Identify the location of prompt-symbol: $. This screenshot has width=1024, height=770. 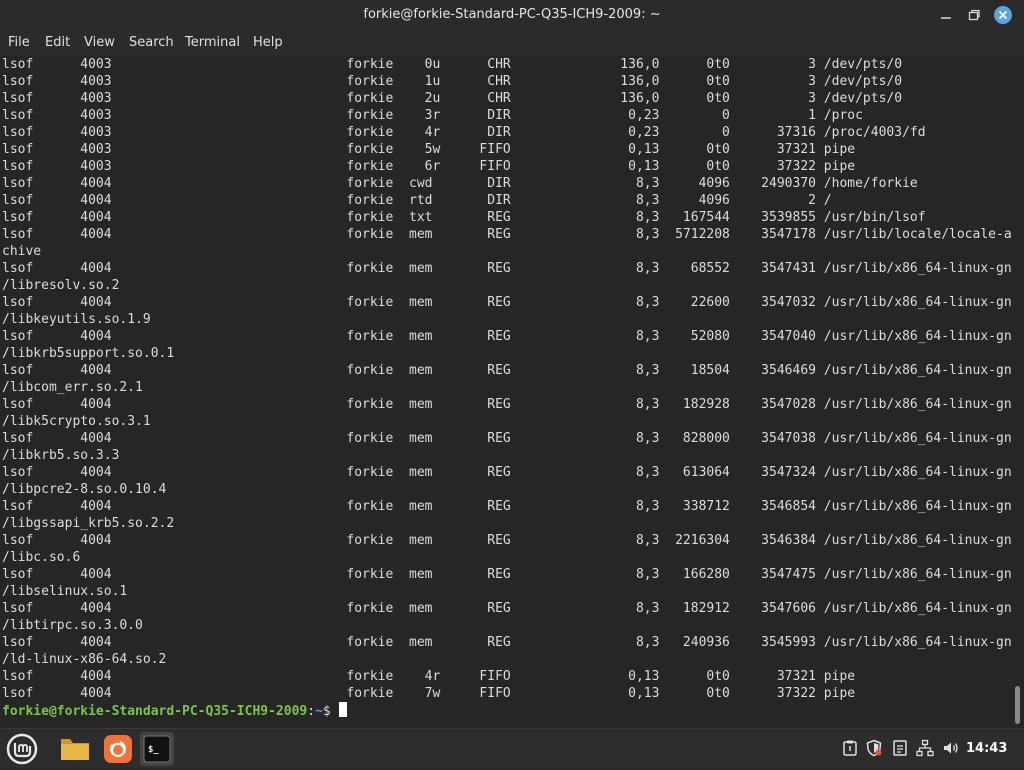
(330, 711).